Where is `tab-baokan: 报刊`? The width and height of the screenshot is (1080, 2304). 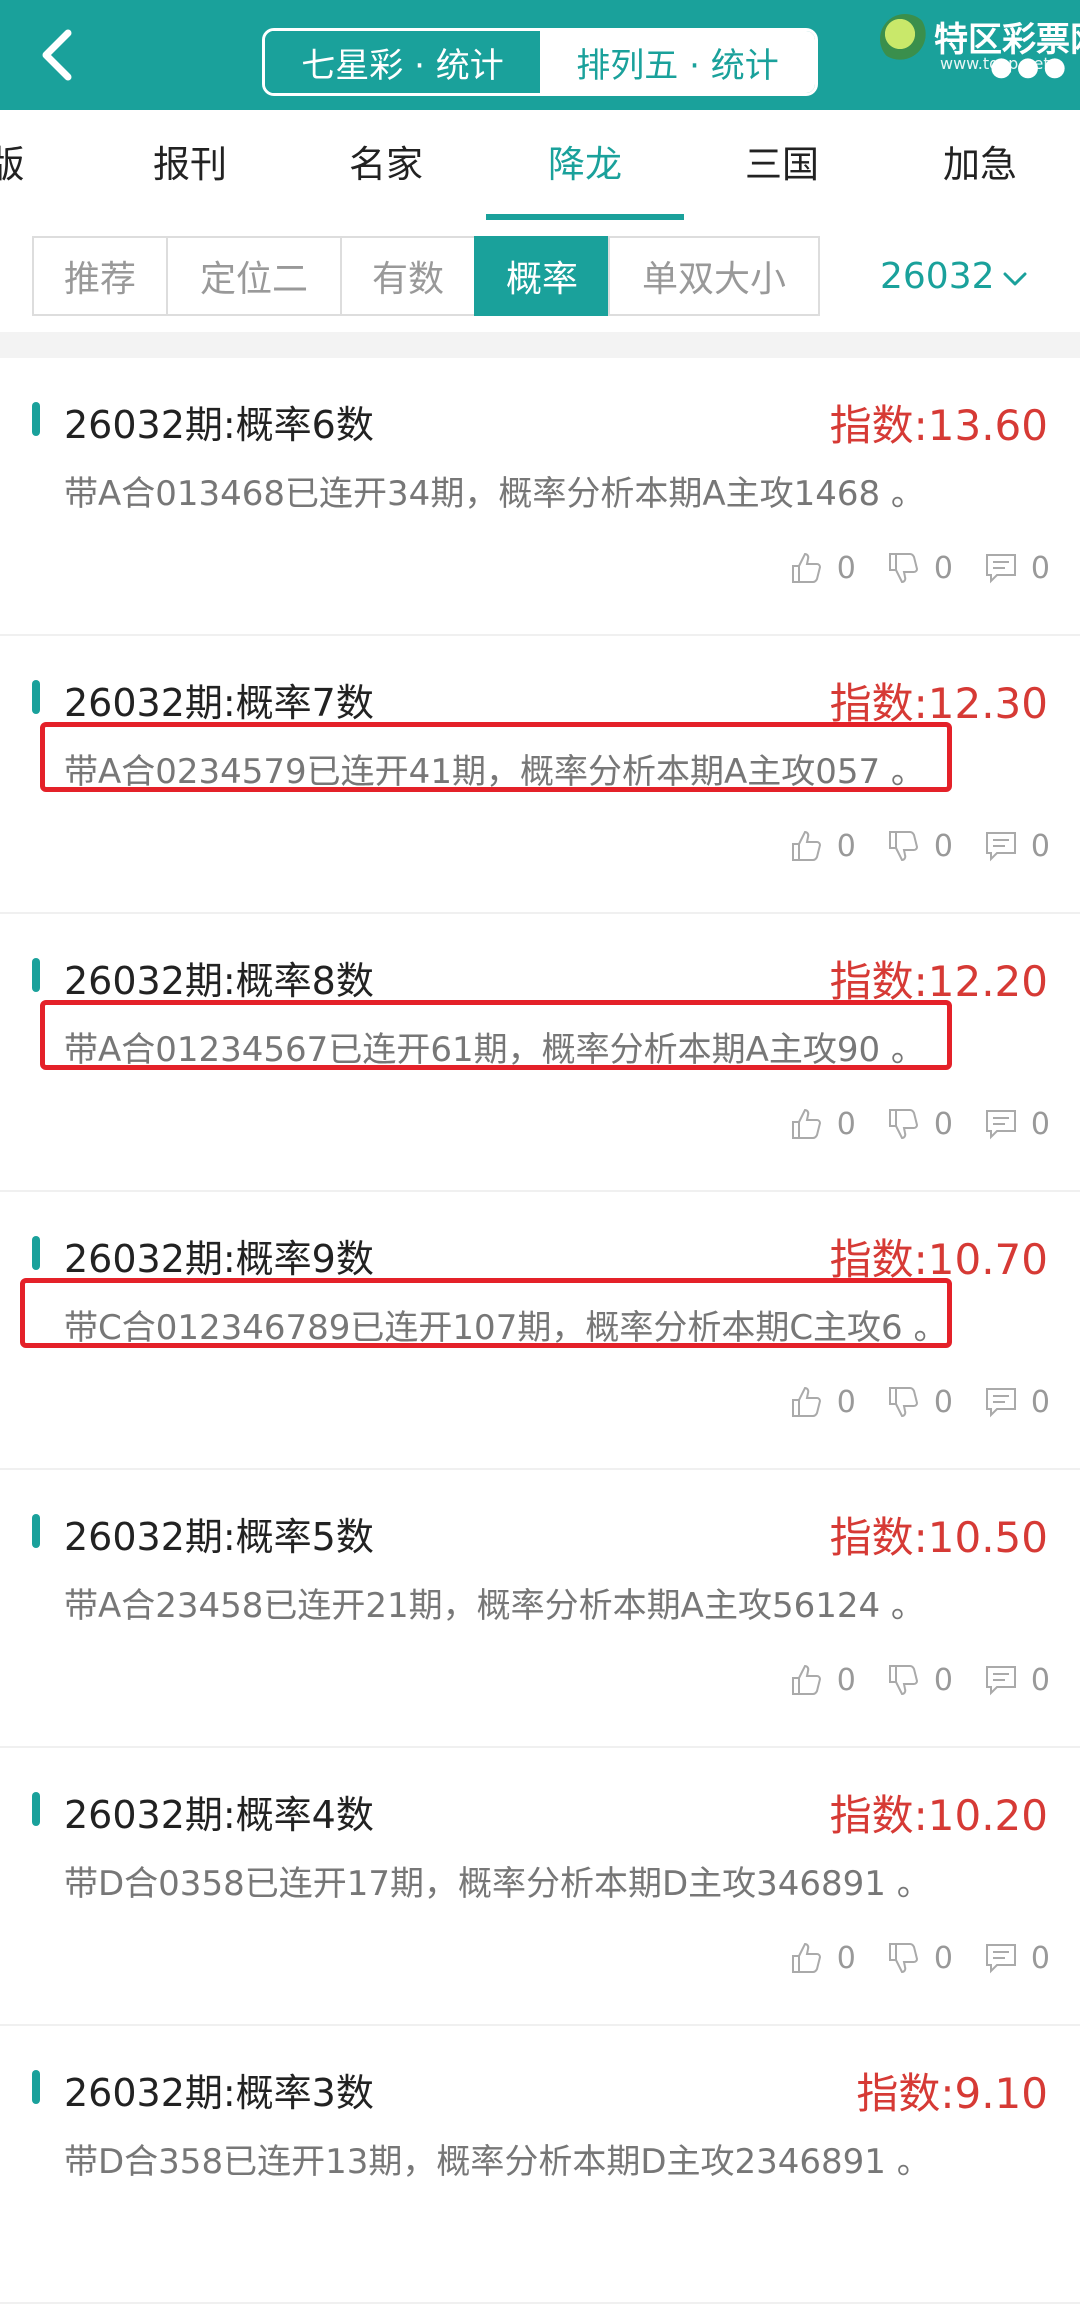 tab-baokan: 报刊 is located at coordinates (190, 165).